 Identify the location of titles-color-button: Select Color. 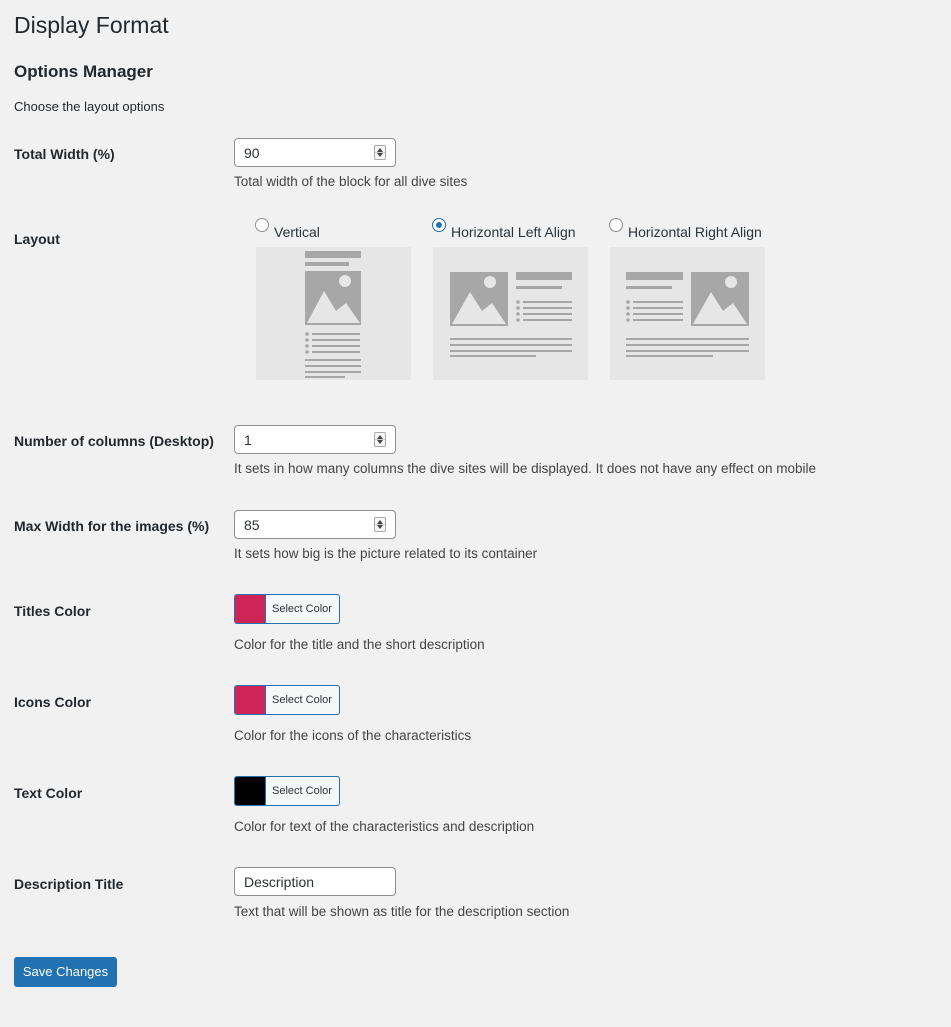
(287, 609).